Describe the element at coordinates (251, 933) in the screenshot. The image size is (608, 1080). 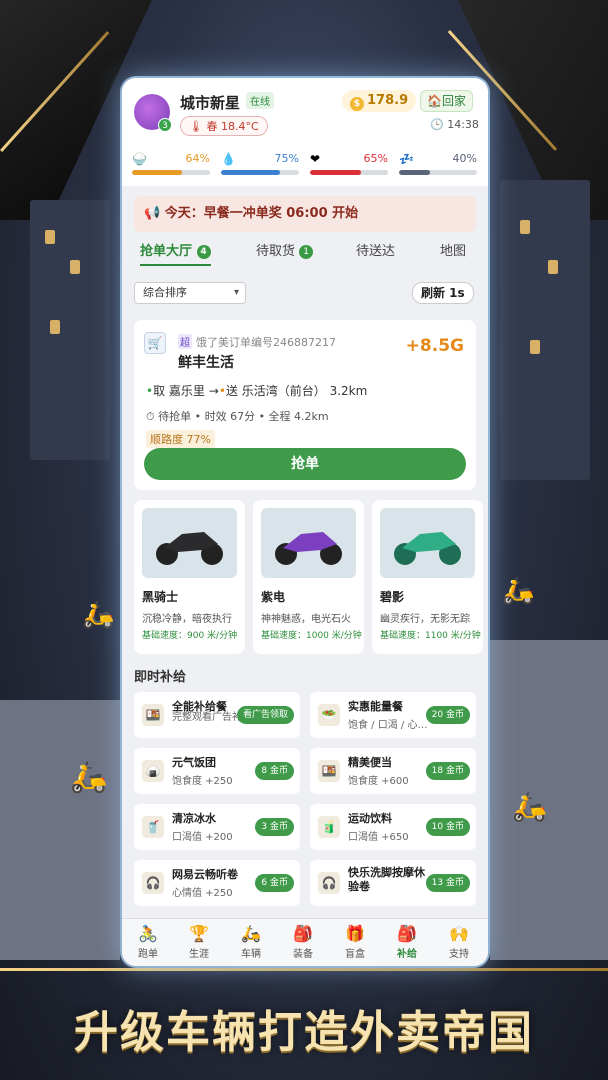
I see `scooter-icon: 🛵` at that location.